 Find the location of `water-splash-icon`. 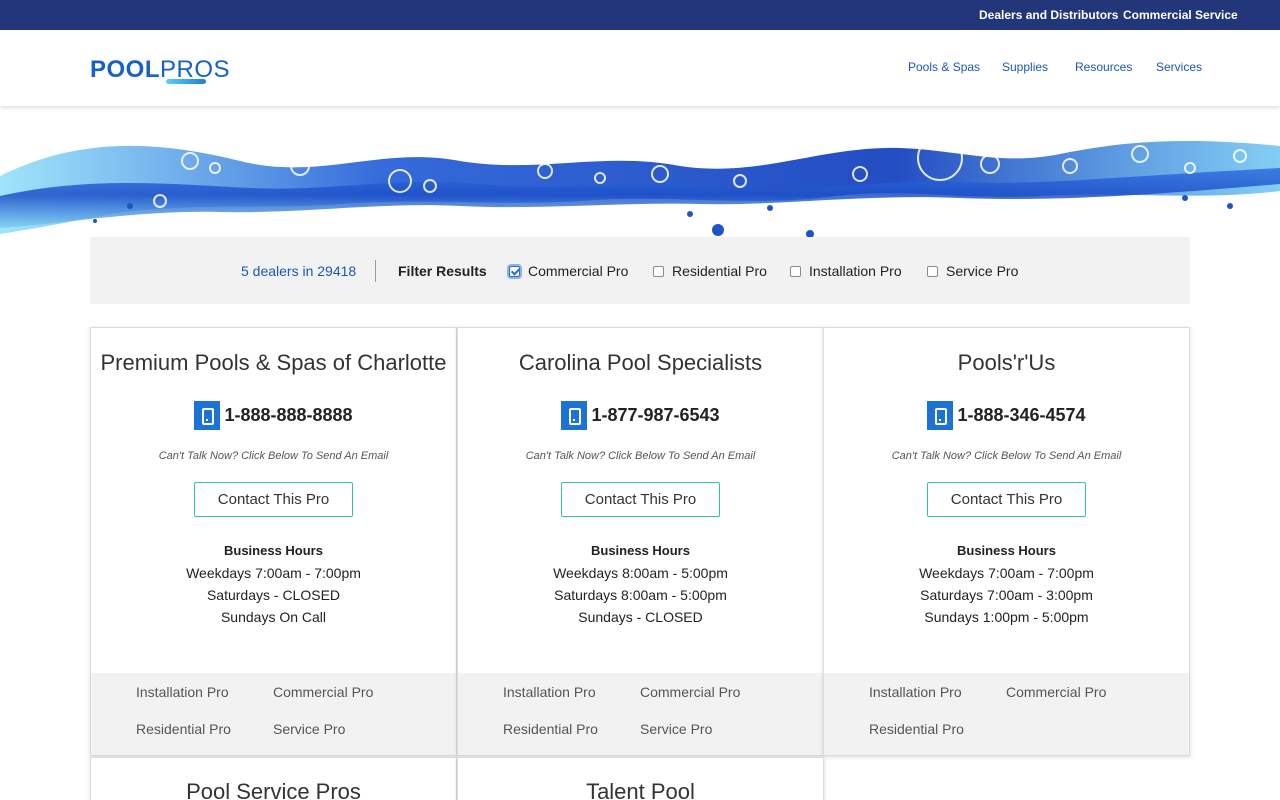

water-splash-icon is located at coordinates (640, 186).